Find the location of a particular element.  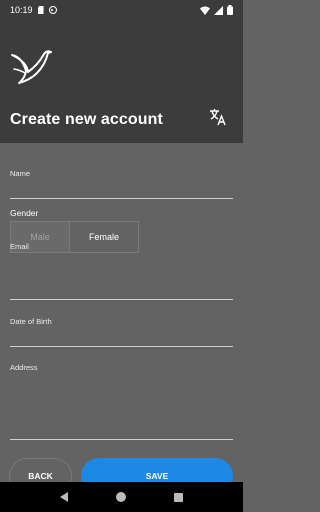

email-field: Email is located at coordinates (121, 271).